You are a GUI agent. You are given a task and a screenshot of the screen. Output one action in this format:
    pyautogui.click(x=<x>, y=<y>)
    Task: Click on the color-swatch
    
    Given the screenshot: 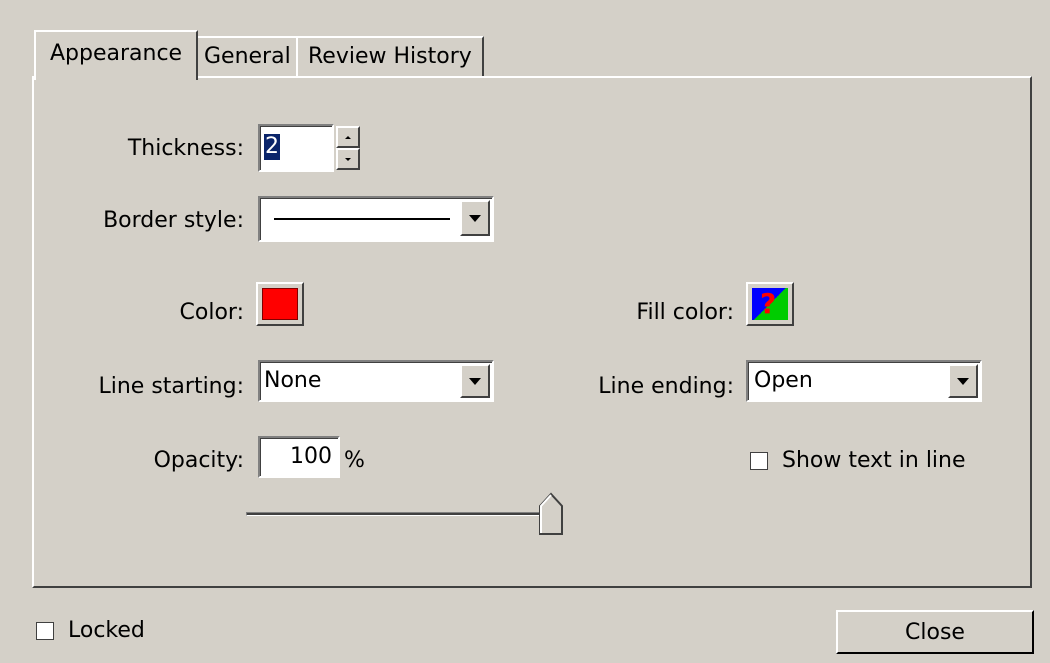 What is the action you would take?
    pyautogui.click(x=280, y=304)
    